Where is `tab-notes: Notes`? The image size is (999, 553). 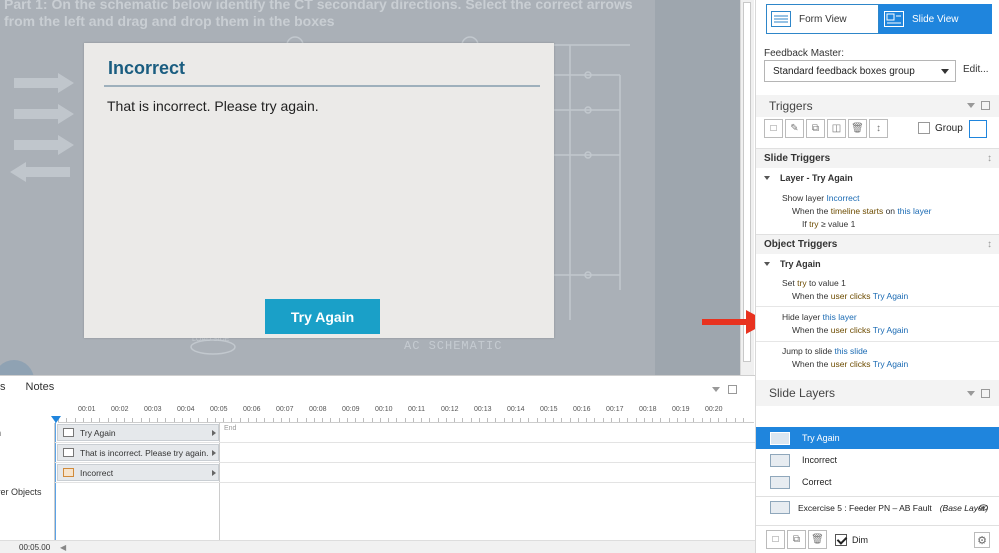 tab-notes: Notes is located at coordinates (40, 390).